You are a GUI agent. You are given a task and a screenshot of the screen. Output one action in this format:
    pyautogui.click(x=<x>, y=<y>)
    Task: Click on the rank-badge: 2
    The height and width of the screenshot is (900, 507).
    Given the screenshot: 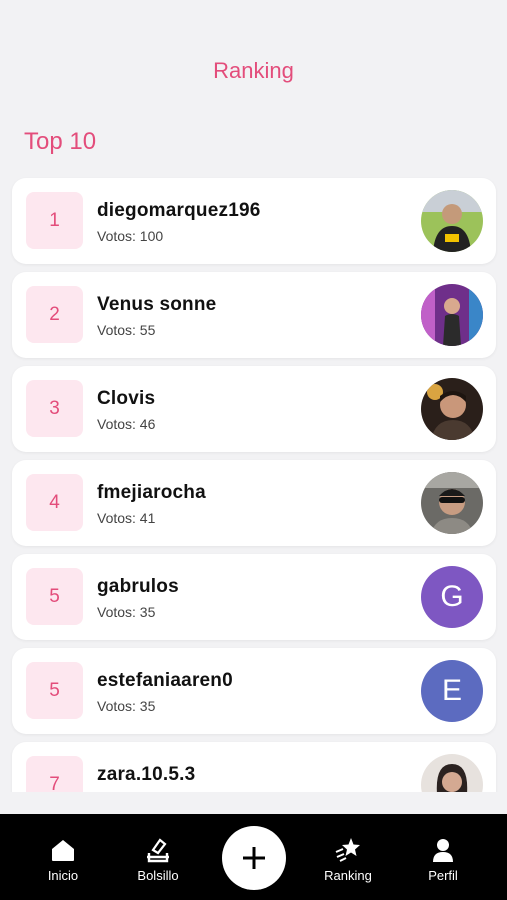 What is the action you would take?
    pyautogui.click(x=54, y=314)
    